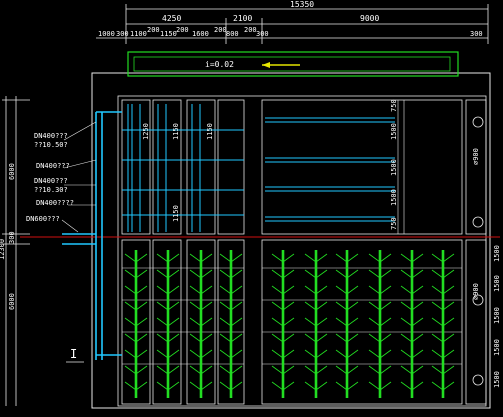 This screenshot has height=417, width=503. What do you see at coordinates (146, 131) in the screenshot?
I see `bay-dim: 1250` at bounding box center [146, 131].